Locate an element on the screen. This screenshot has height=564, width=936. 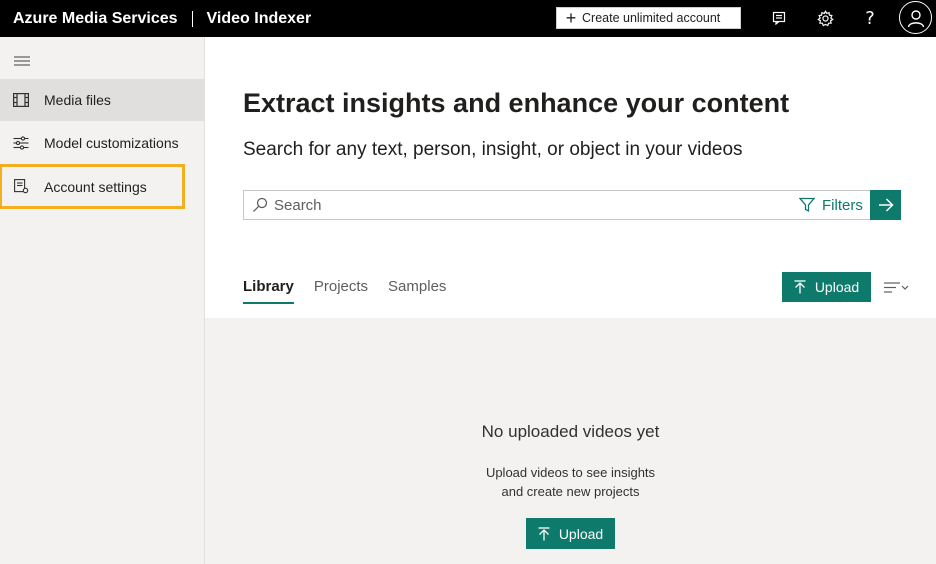
feedback-icon is located at coordinates (779, 18).